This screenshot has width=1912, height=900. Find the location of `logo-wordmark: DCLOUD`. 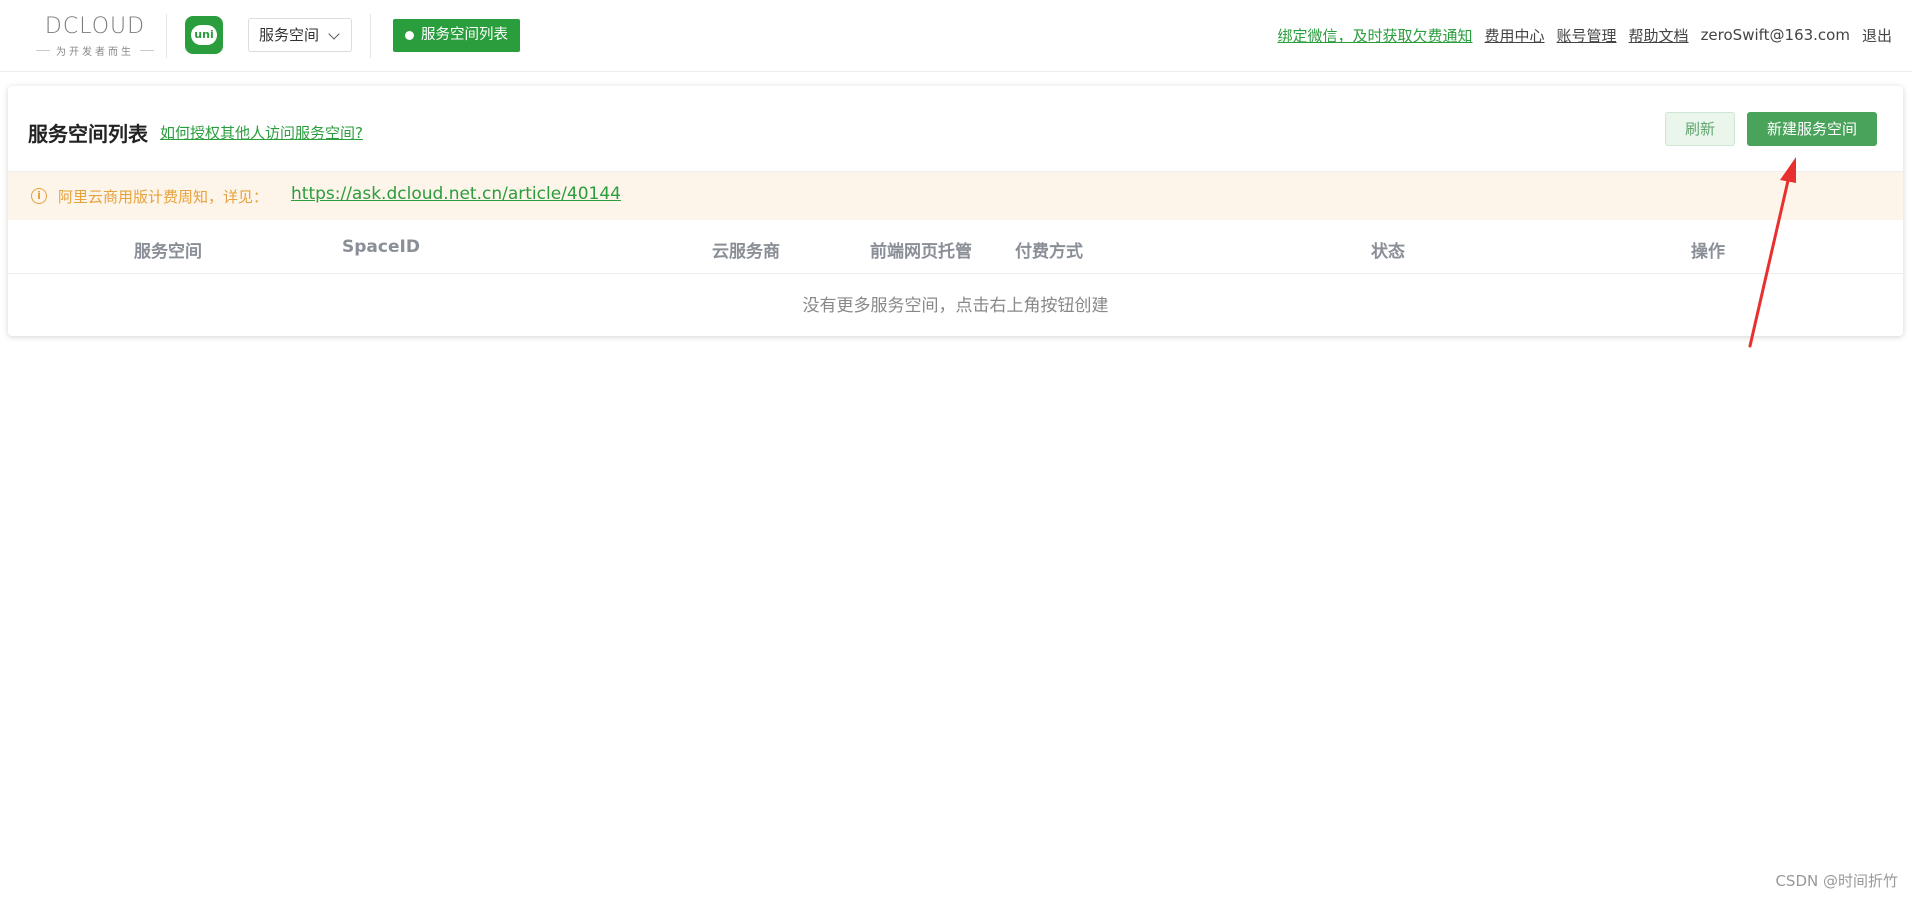

logo-wordmark: DCLOUD is located at coordinates (95, 26).